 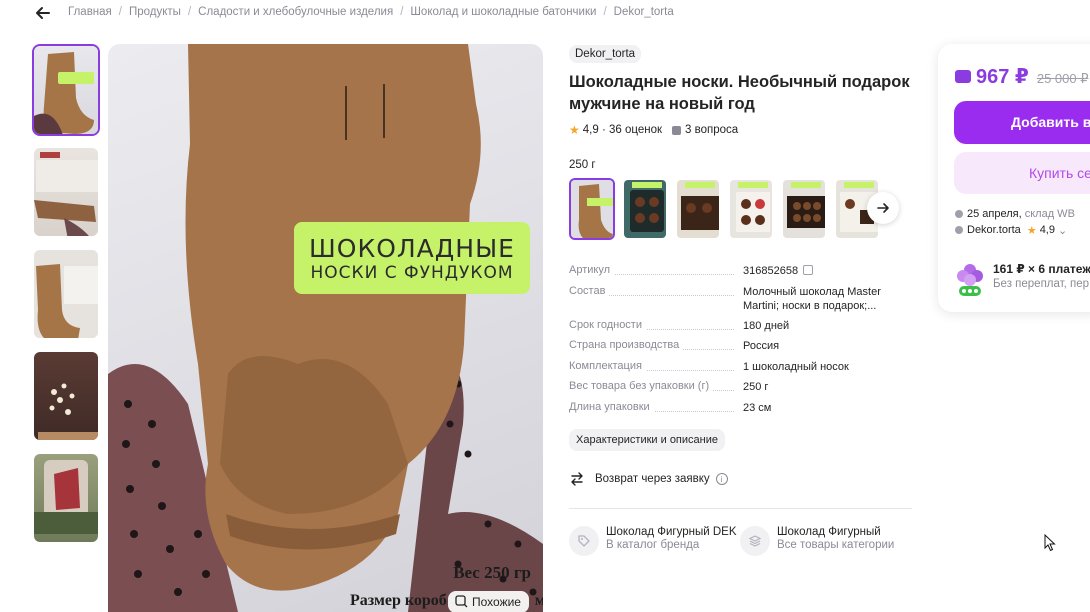 I want to click on tag-icon, so click(x=584, y=541).